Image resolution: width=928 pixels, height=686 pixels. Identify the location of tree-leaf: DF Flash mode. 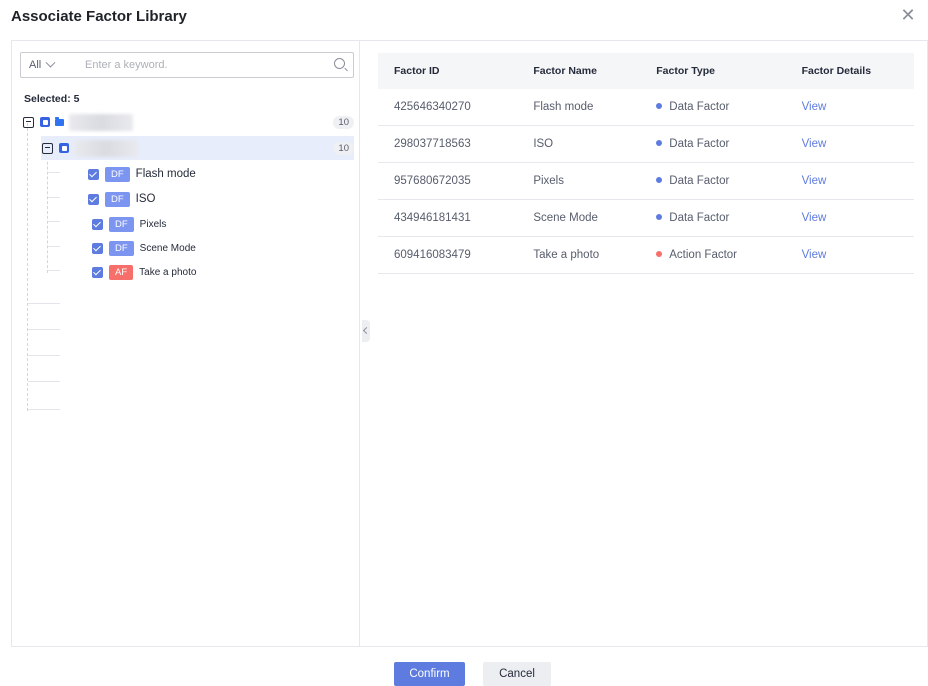
(142, 174).